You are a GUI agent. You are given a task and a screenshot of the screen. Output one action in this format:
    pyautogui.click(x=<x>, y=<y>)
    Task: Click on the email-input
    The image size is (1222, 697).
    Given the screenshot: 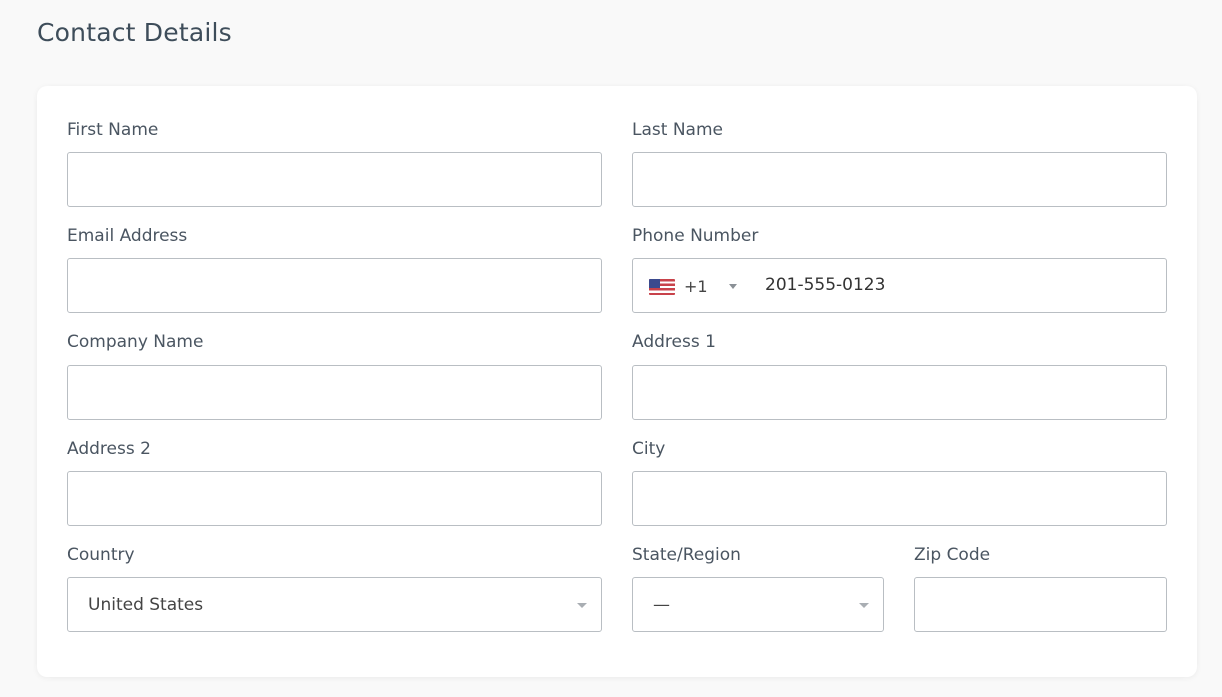 What is the action you would take?
    pyautogui.click(x=334, y=285)
    